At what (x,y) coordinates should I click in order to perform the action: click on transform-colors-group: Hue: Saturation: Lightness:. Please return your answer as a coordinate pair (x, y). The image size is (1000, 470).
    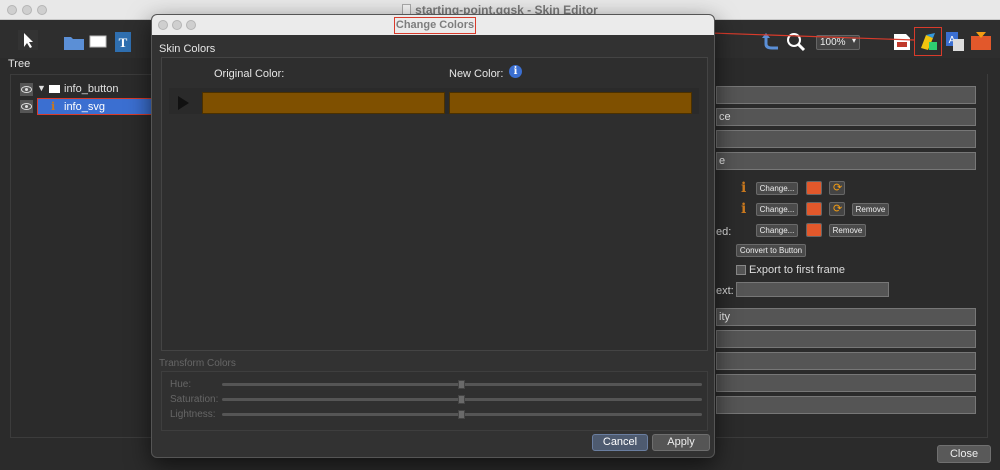
    Looking at the image, I should click on (434, 401).